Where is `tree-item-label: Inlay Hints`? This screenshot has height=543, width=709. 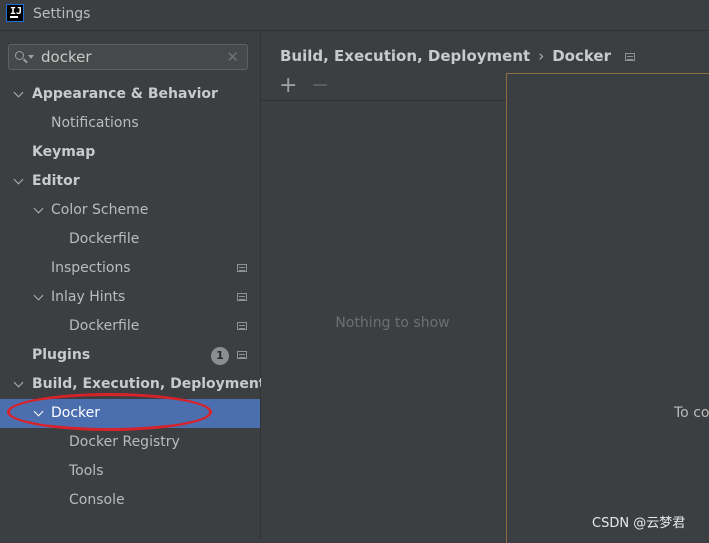
tree-item-label: Inlay Hints is located at coordinates (88, 297).